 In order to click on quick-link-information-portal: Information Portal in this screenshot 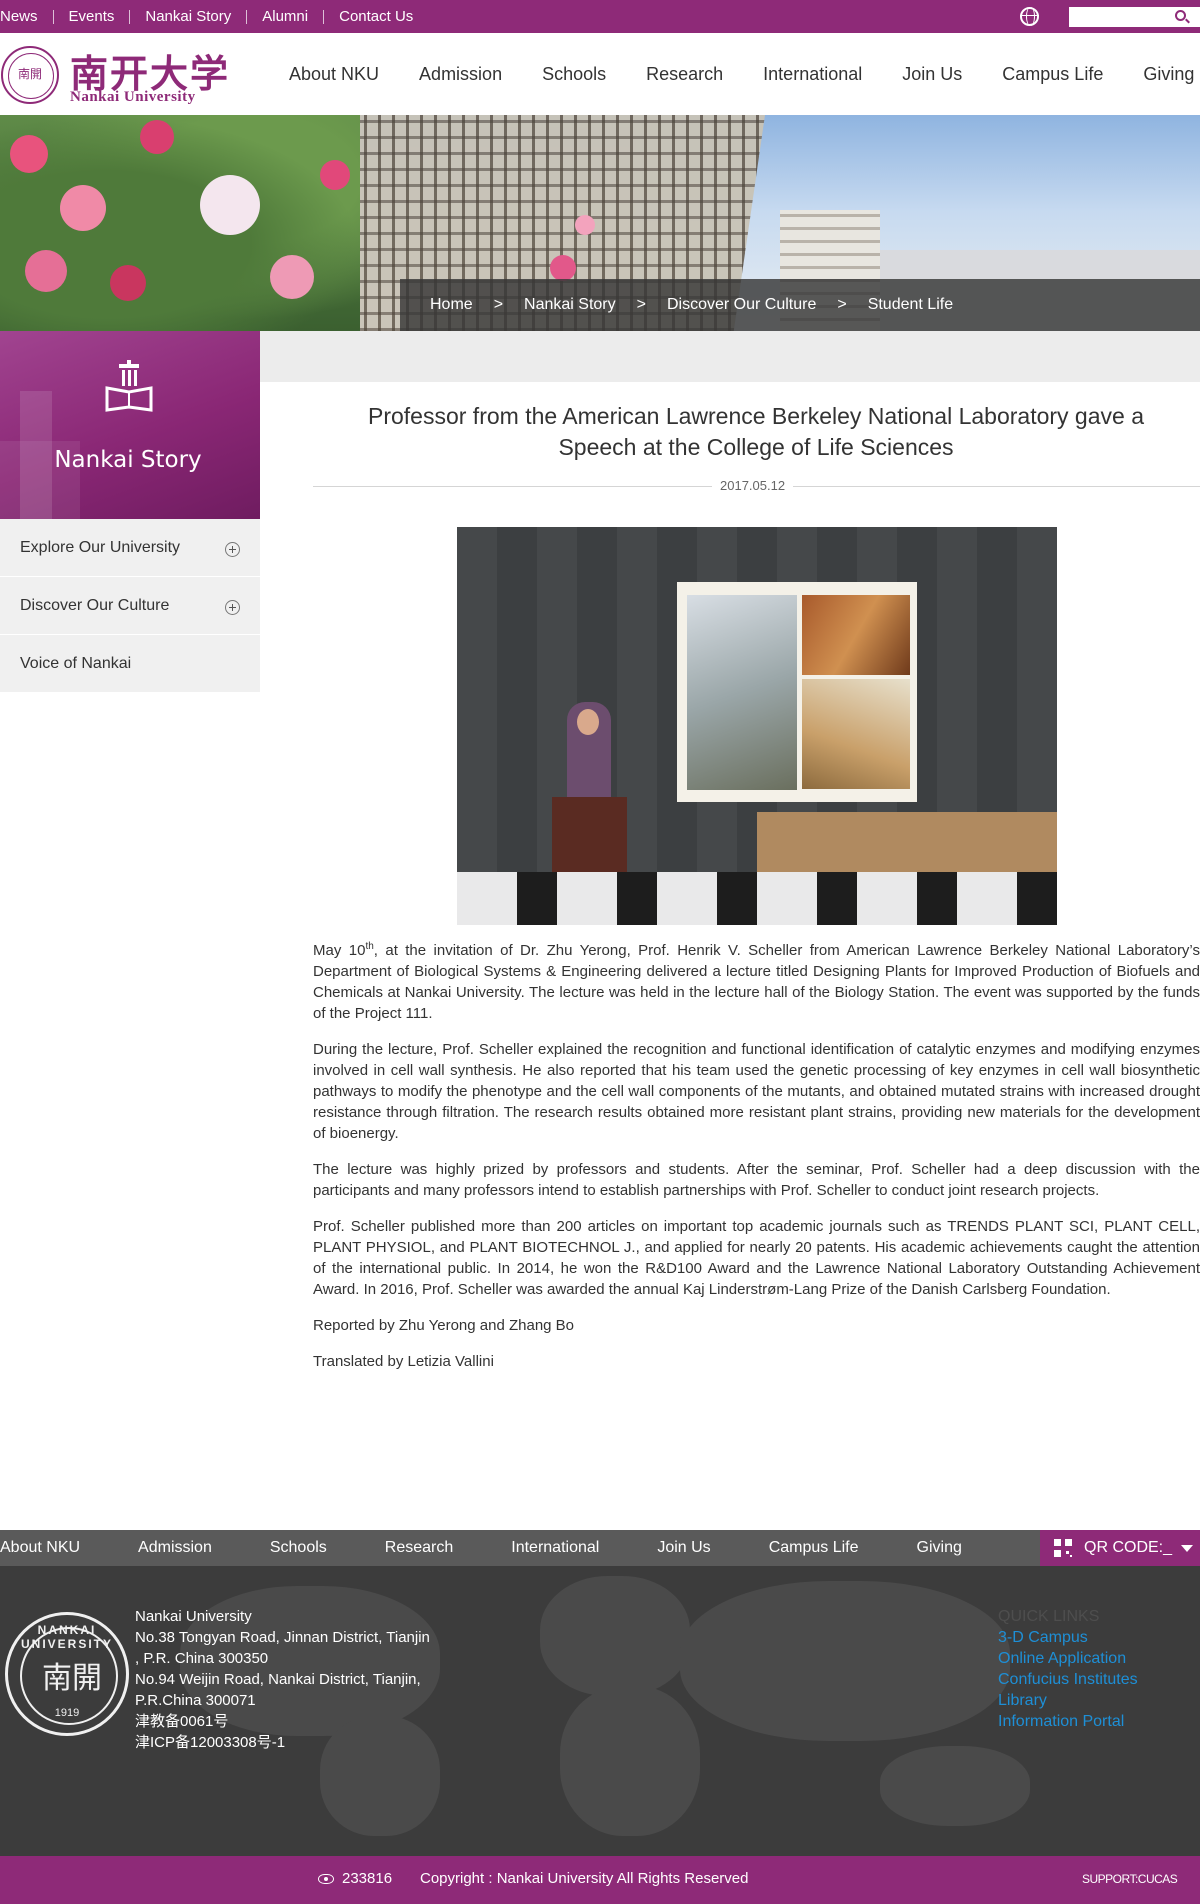, I will do `click(1068, 1721)`.